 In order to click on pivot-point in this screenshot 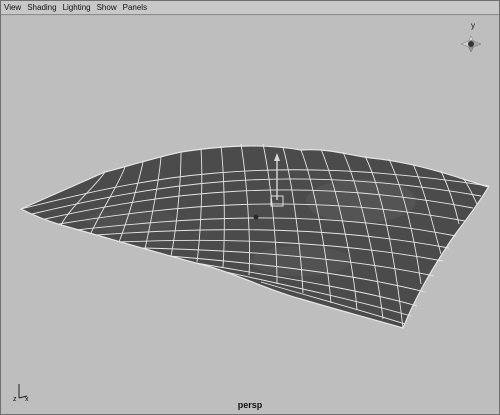, I will do `click(256, 217)`.